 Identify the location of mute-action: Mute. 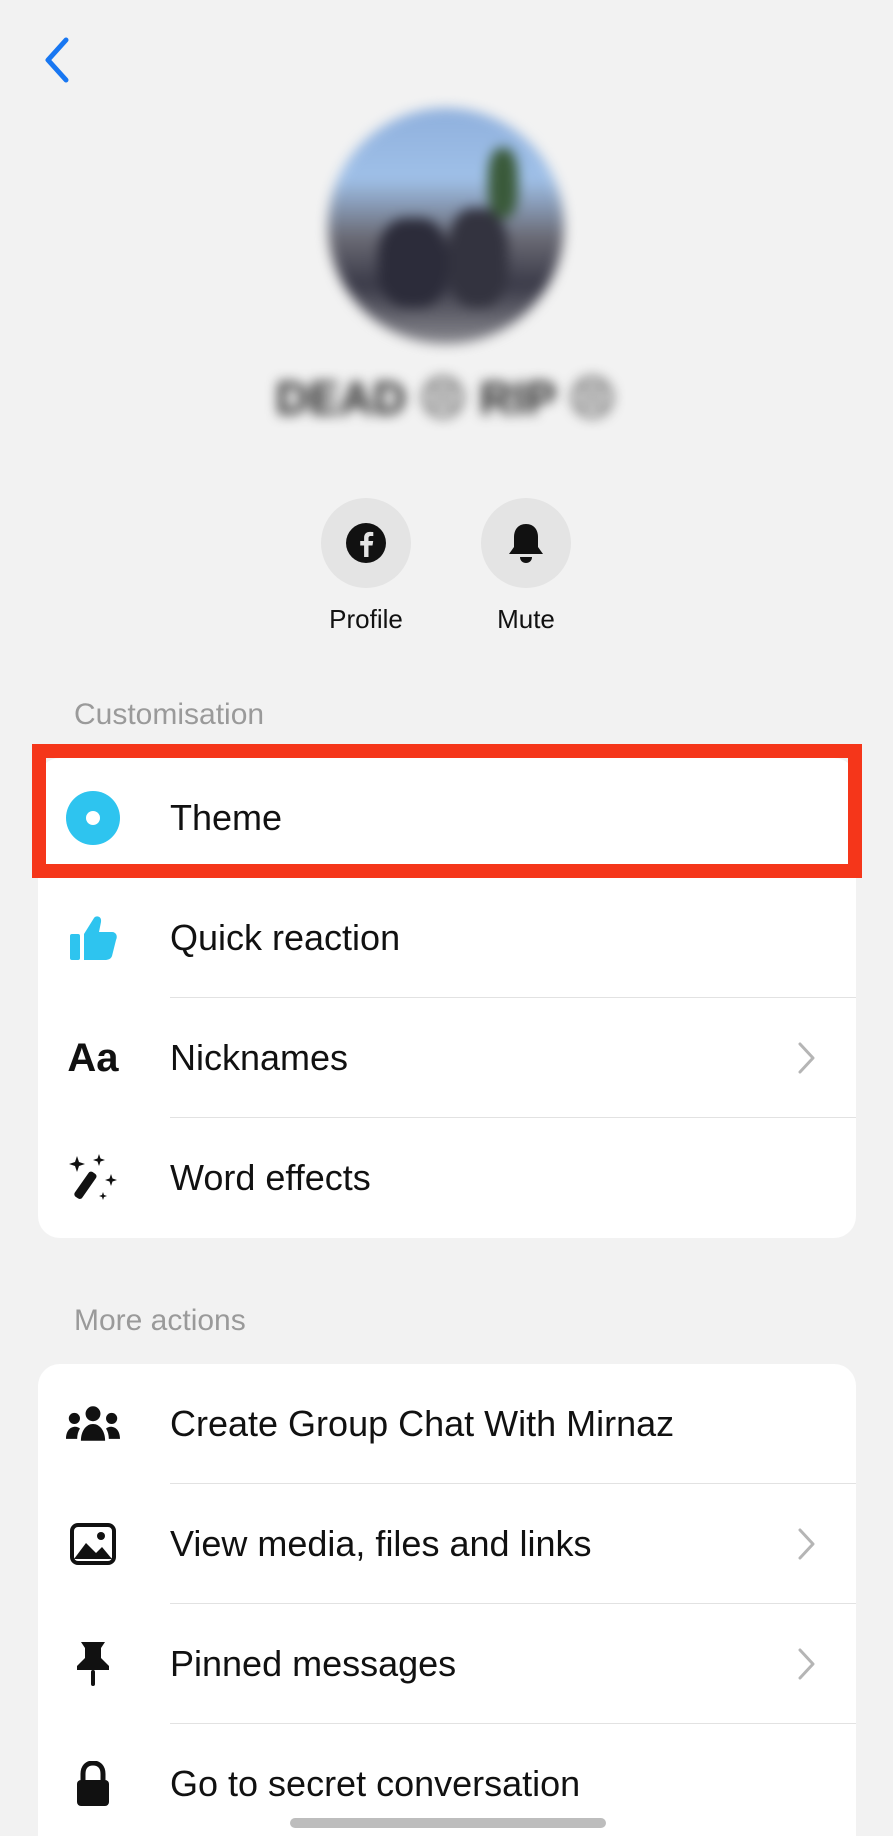
(526, 566).